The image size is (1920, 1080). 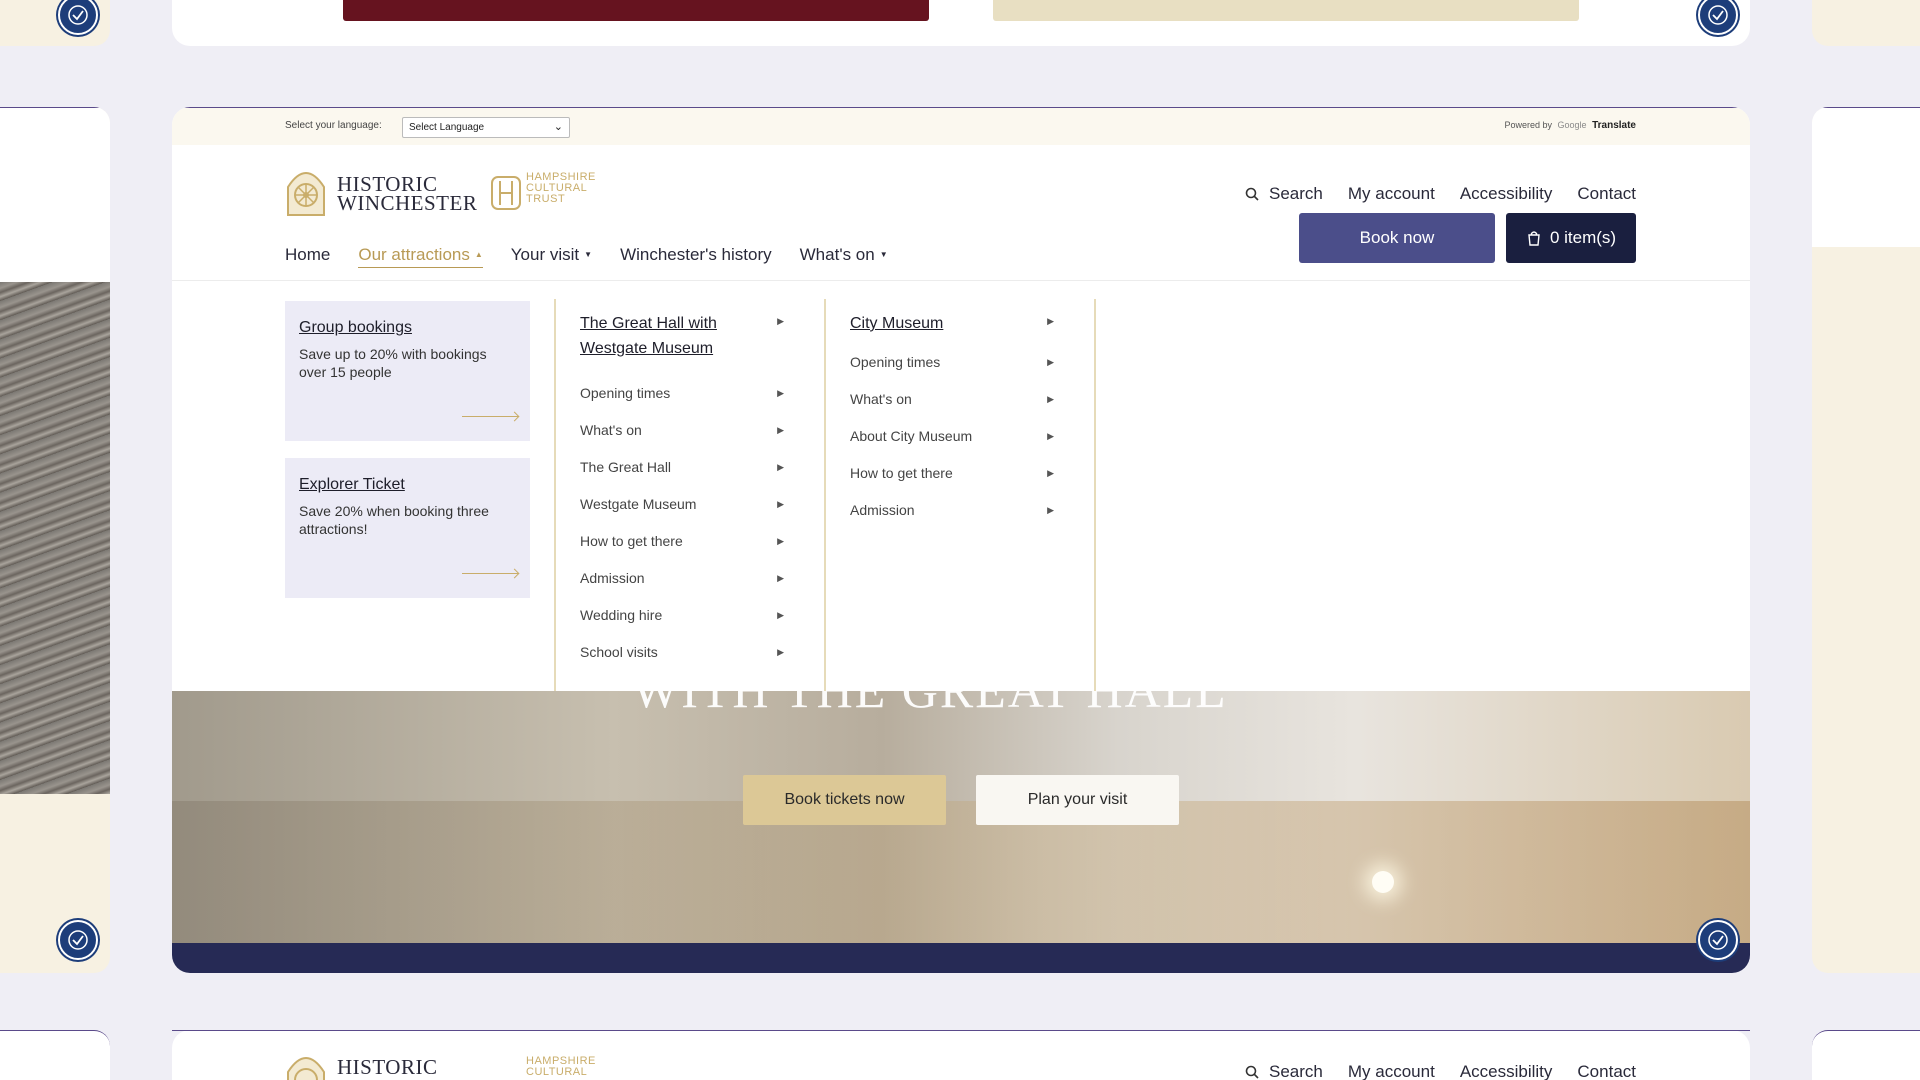 What do you see at coordinates (621, 615) in the screenshot?
I see `menu-item-label: Wedding hire` at bounding box center [621, 615].